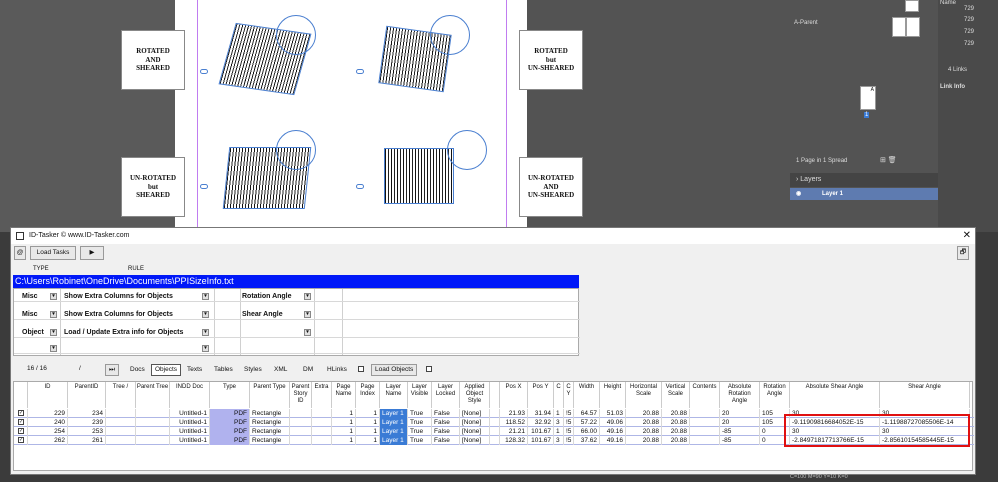  What do you see at coordinates (368, 395) in the screenshot?
I see `col-header: Page Index` at bounding box center [368, 395].